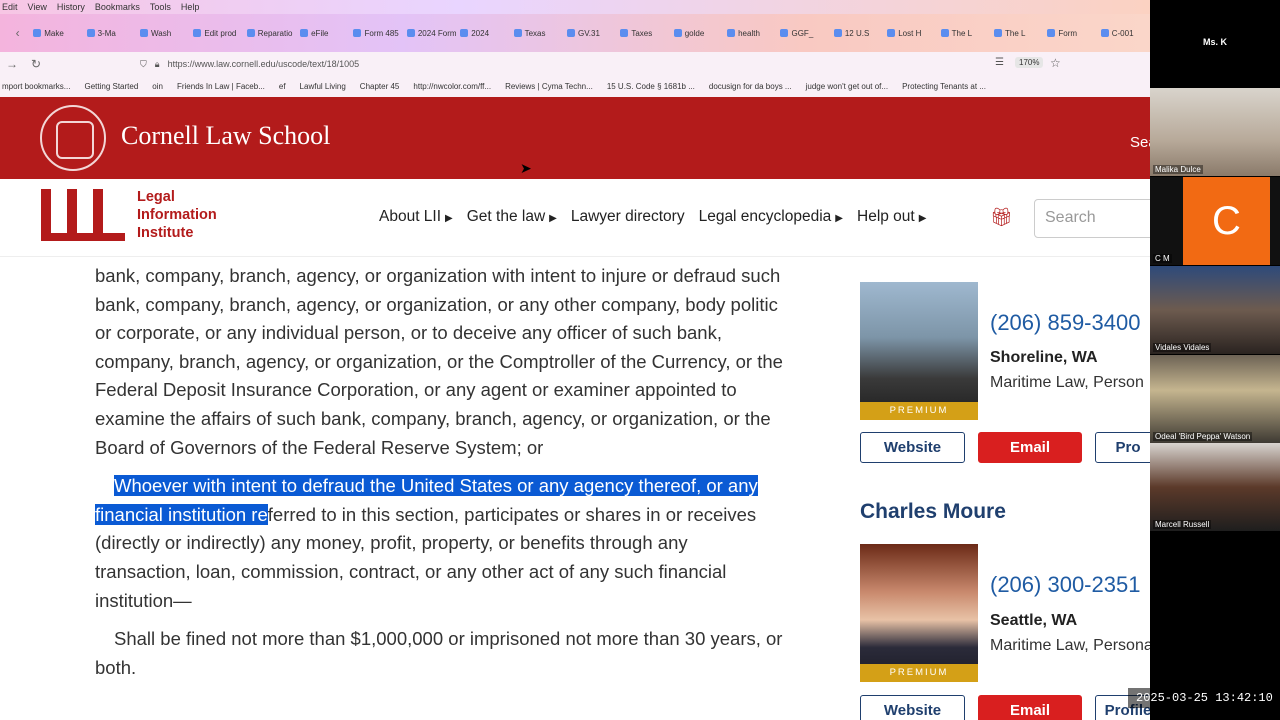 This screenshot has width=1280, height=720. I want to click on nav-help-out: Help out ▶, so click(891, 217).